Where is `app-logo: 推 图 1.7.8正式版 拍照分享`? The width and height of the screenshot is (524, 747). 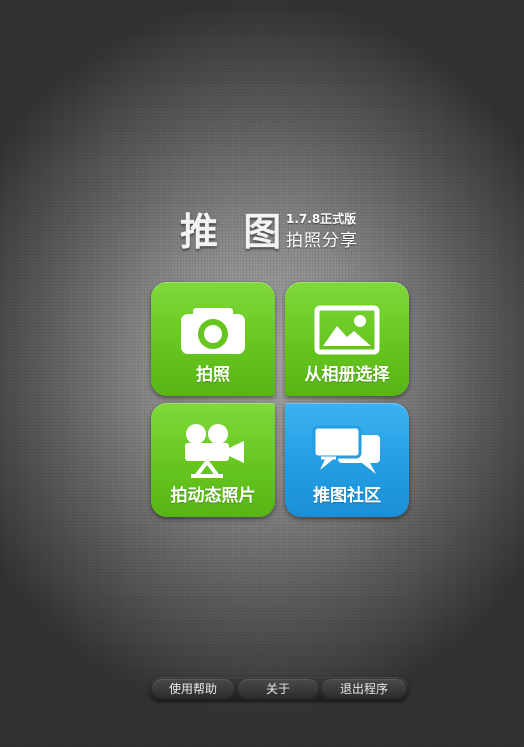
app-logo: 推 图 1.7.8正式版 拍照分享 is located at coordinates (280, 234).